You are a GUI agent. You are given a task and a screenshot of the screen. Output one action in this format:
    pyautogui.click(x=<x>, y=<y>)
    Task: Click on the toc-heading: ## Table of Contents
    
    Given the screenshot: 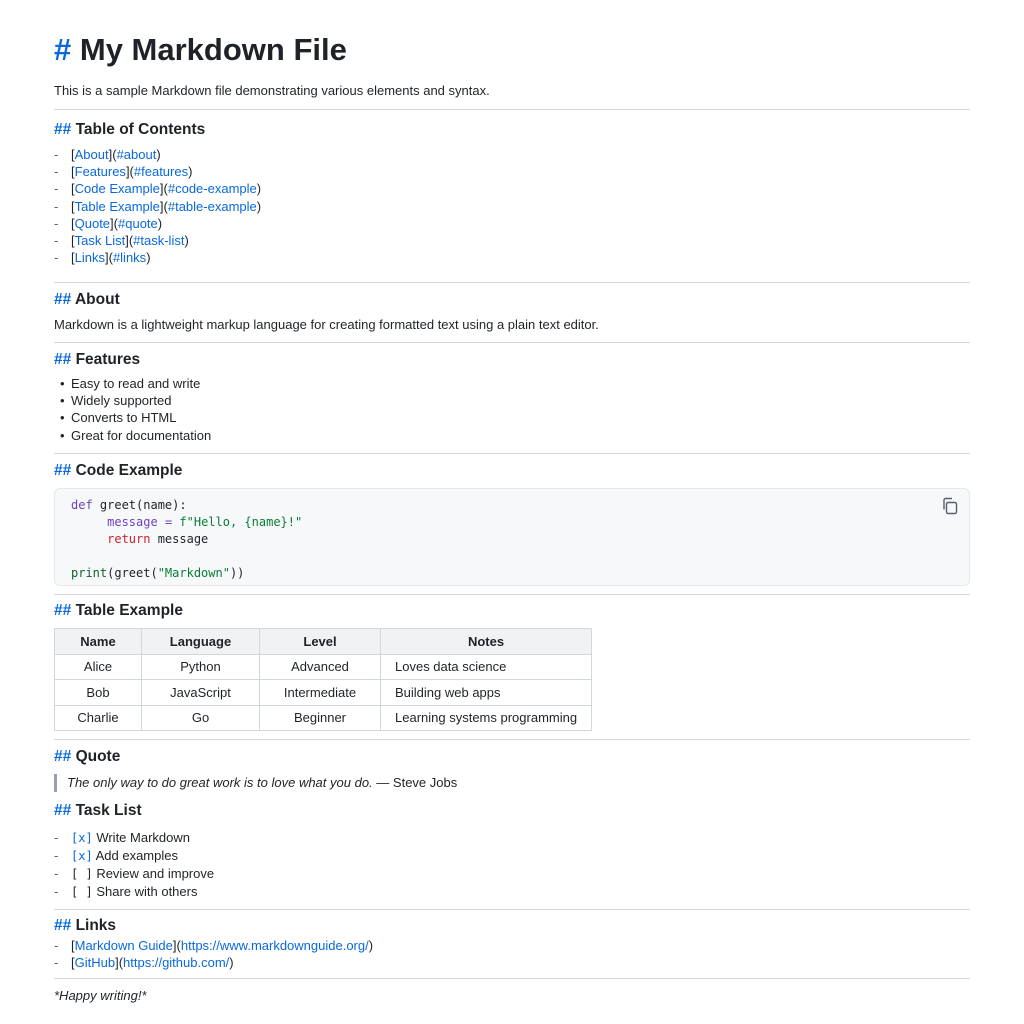 What is the action you would take?
    pyautogui.click(x=130, y=129)
    